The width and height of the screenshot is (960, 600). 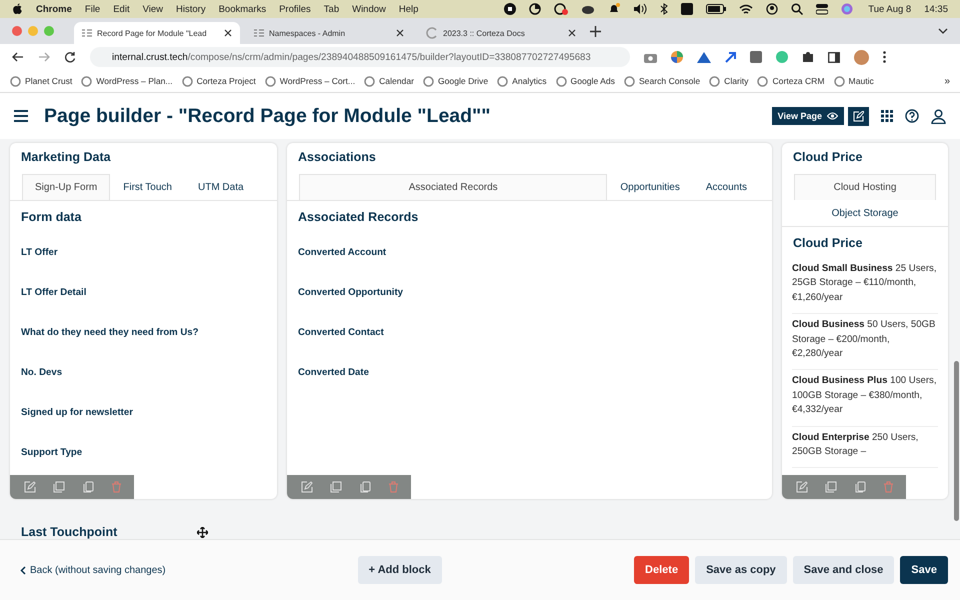 What do you see at coordinates (93, 570) in the screenshot?
I see `back-link: Back (without saving changes)` at bounding box center [93, 570].